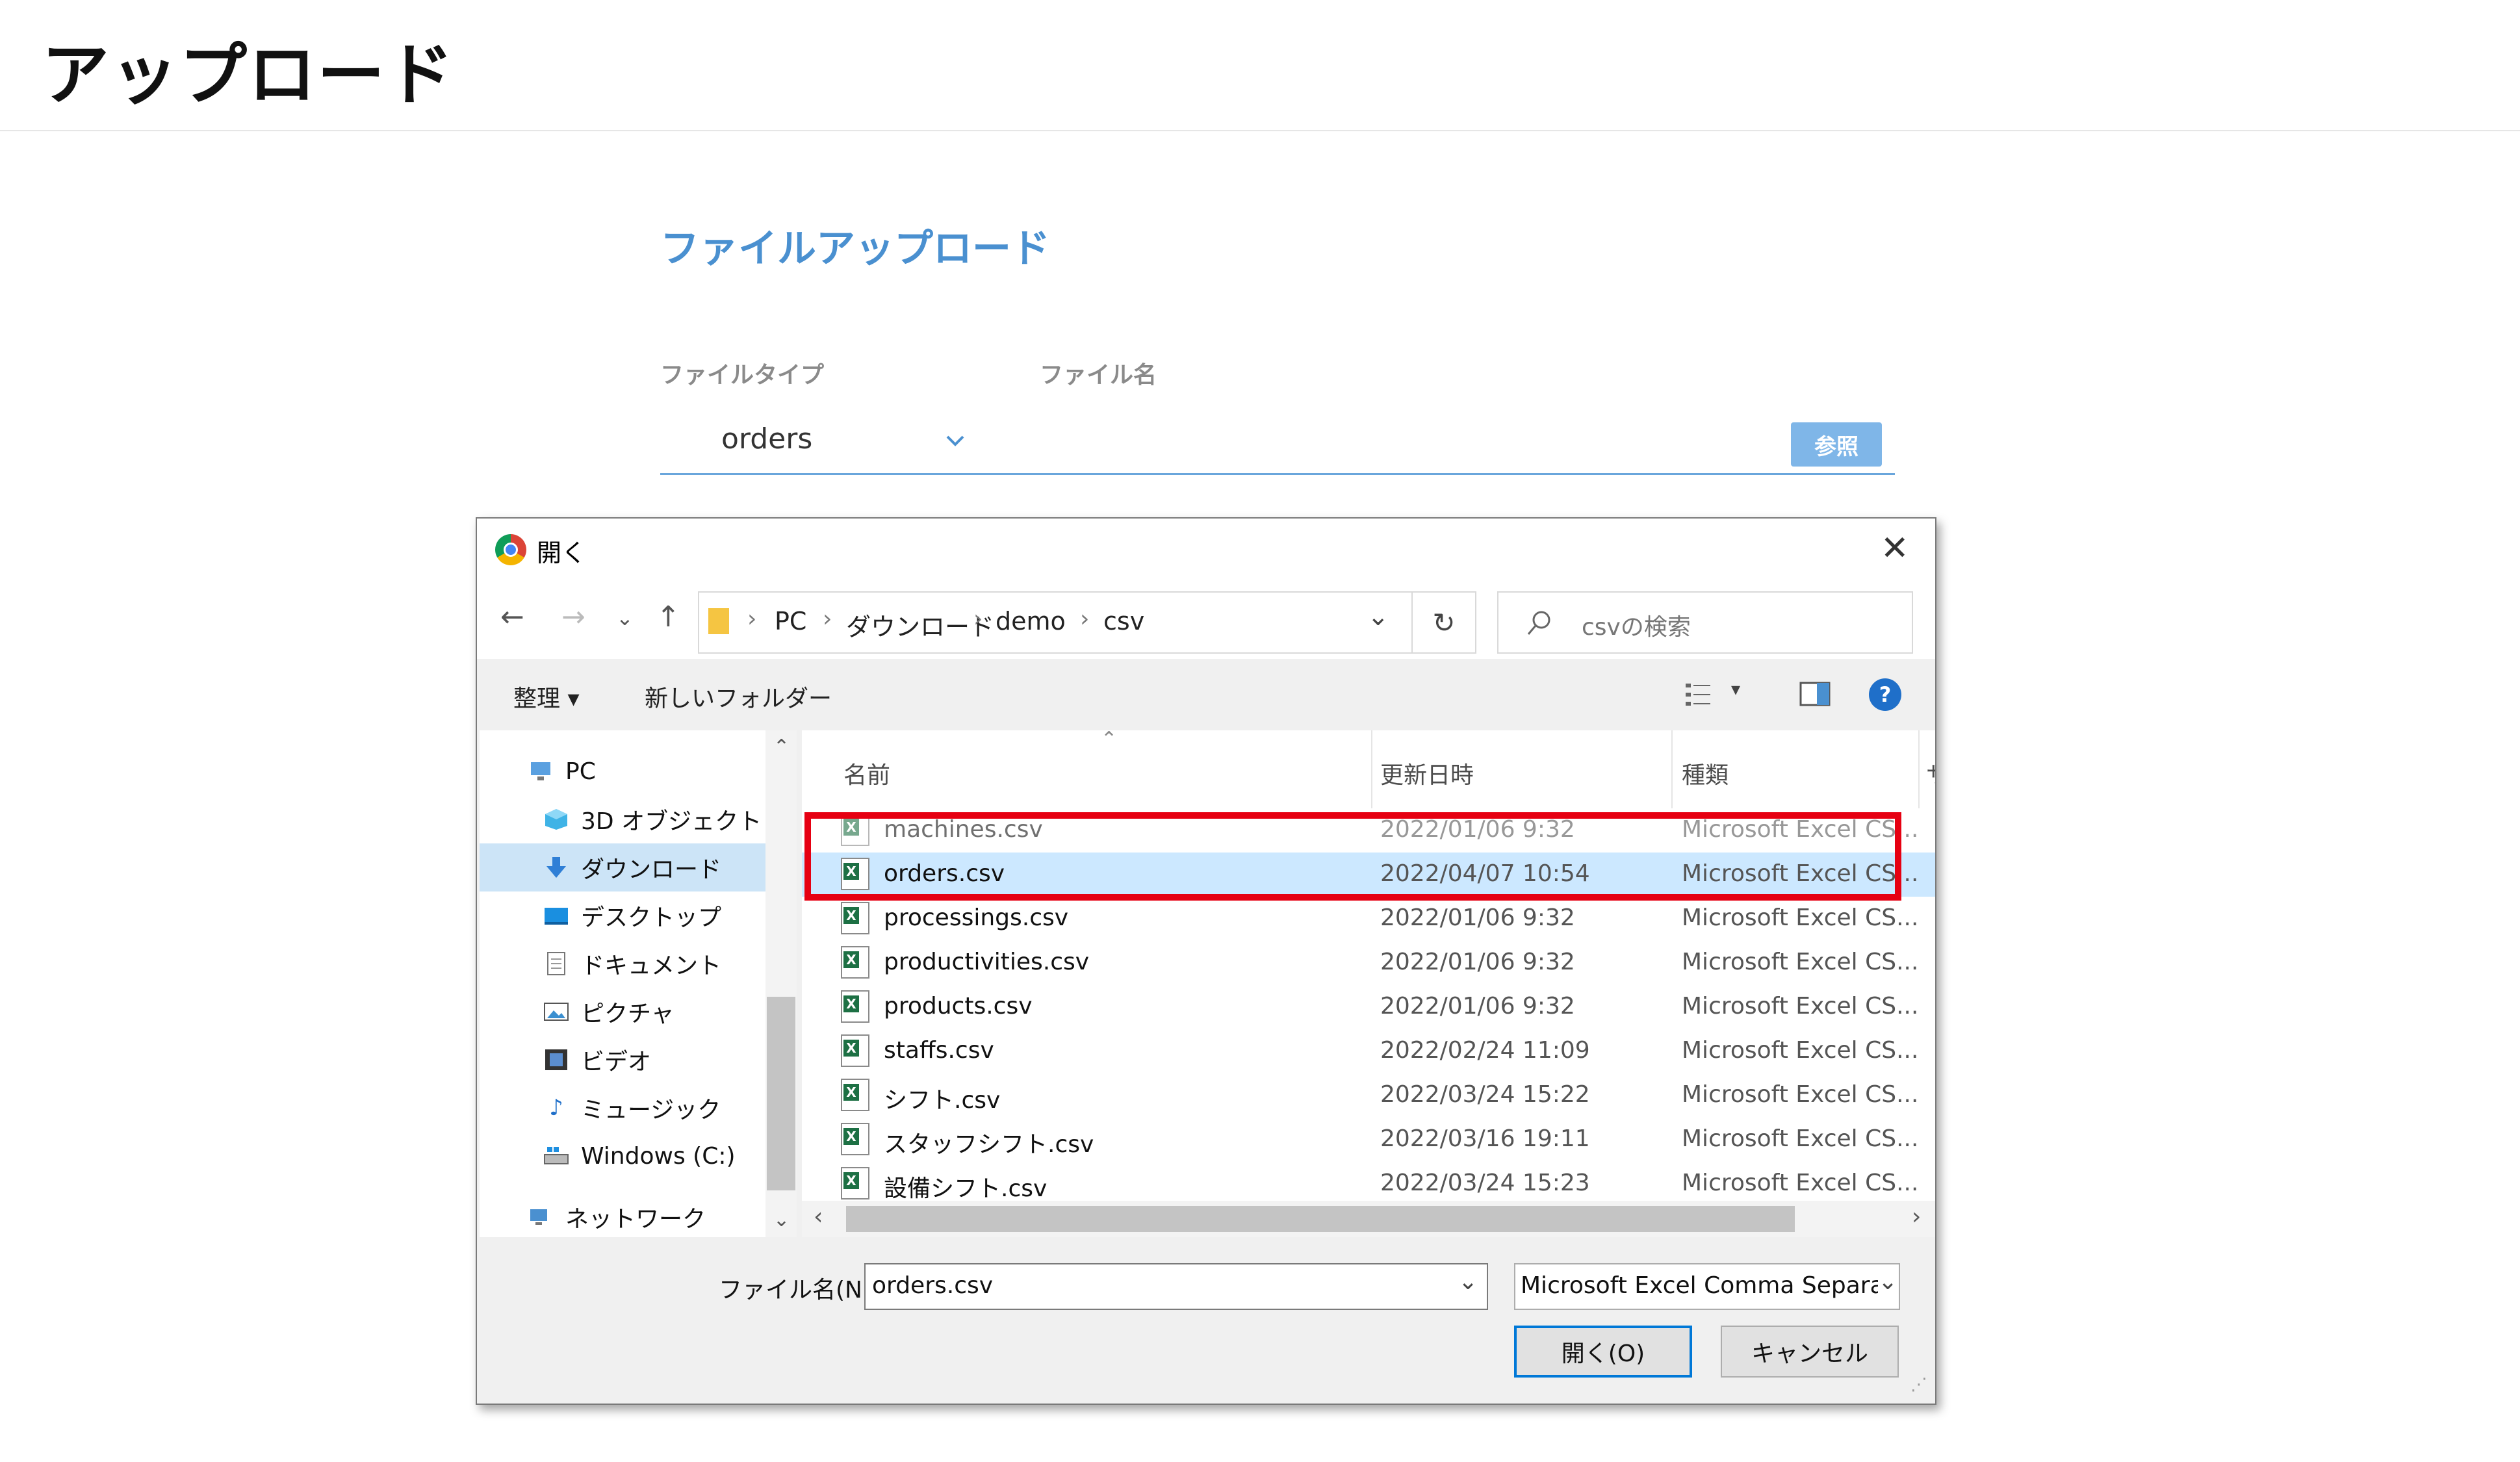  Describe the element at coordinates (1810, 1352) in the screenshot. I see `cancel-button: キャンセル` at that location.